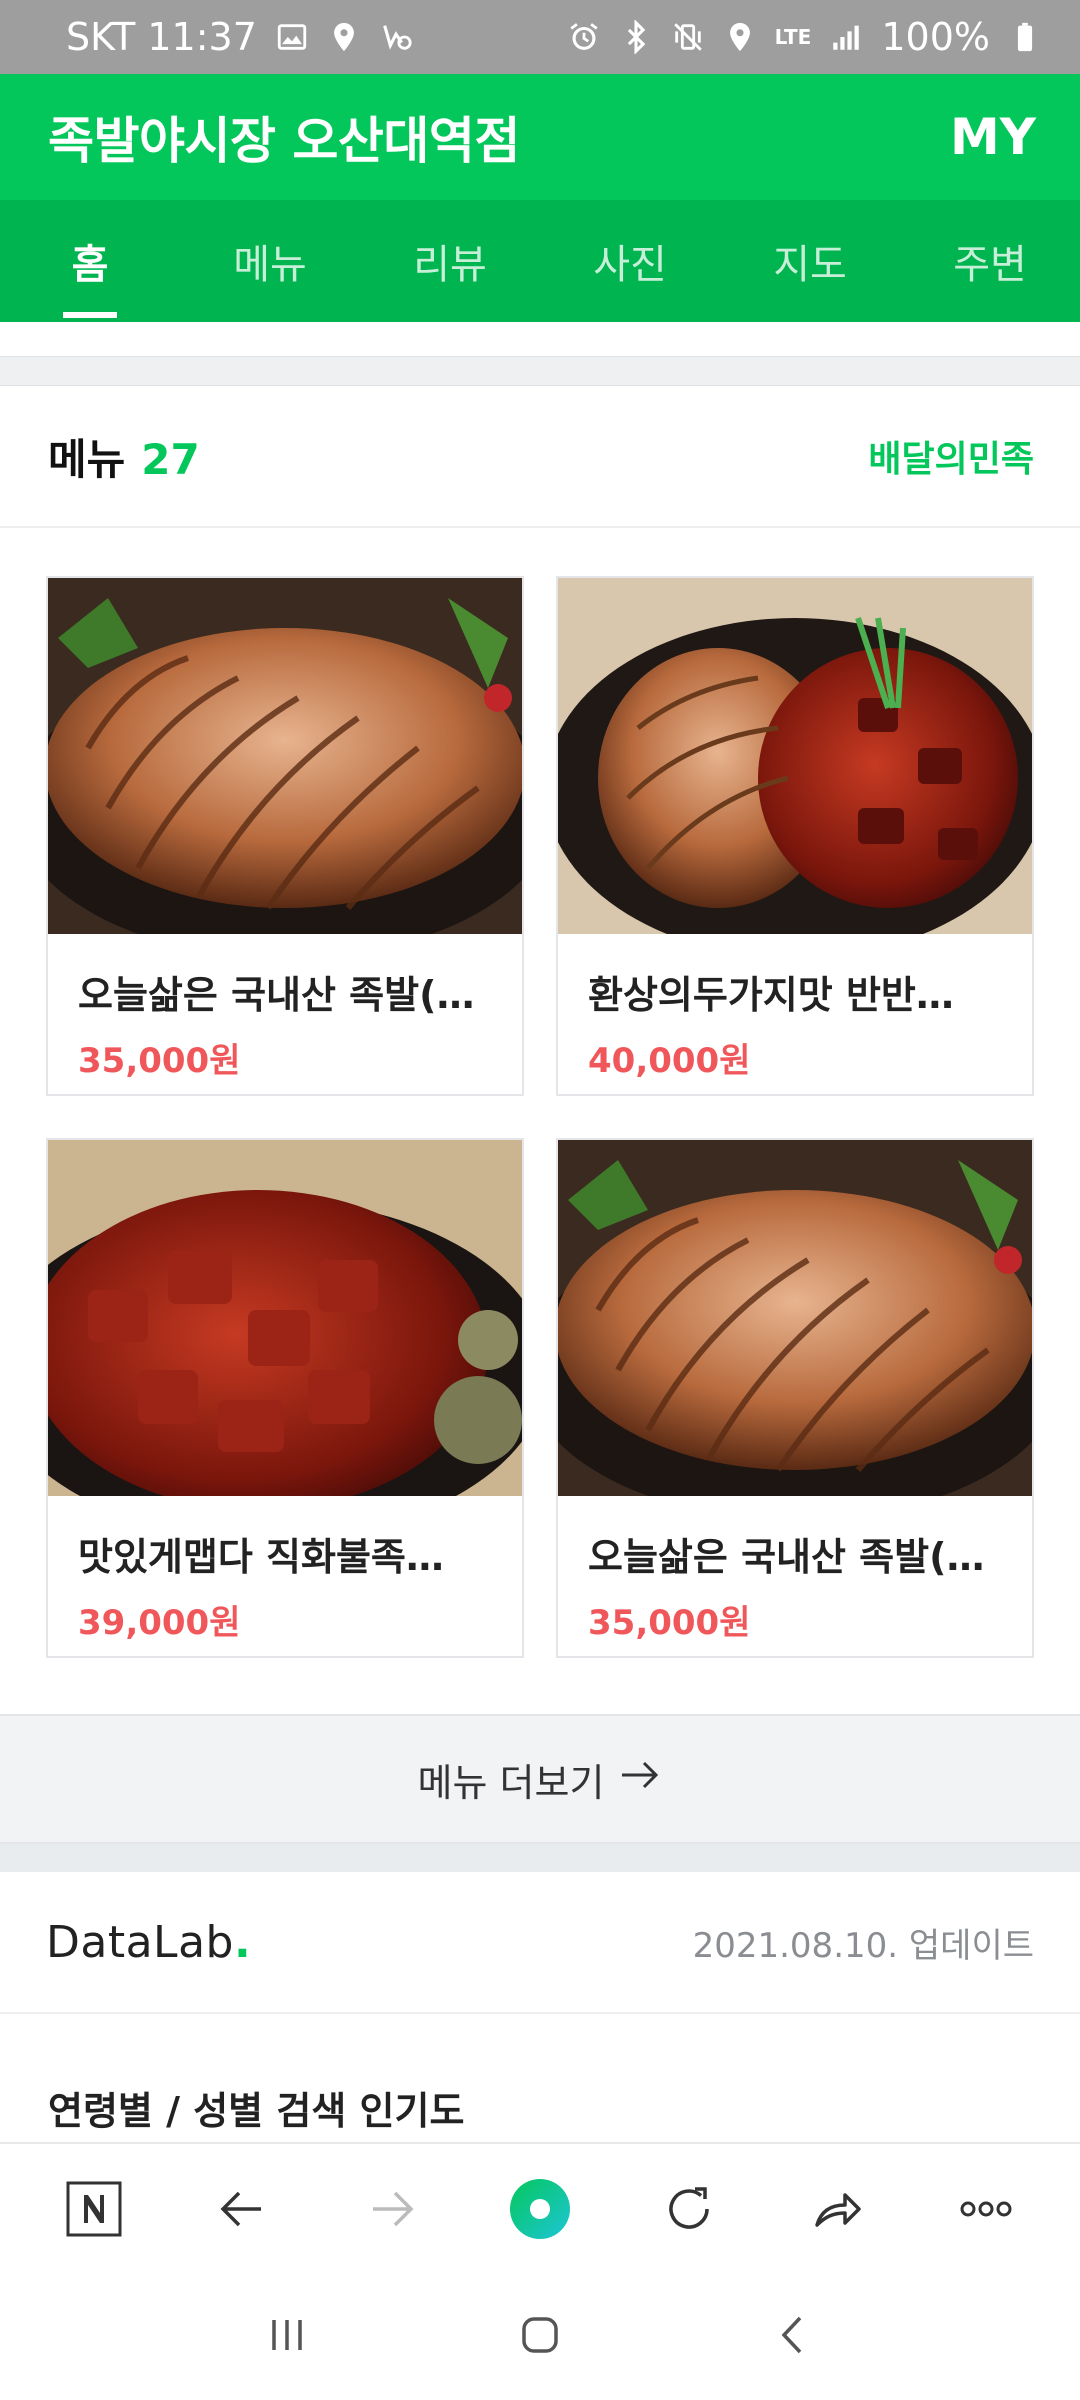  Describe the element at coordinates (863, 1945) in the screenshot. I see `datalab-updated: 2021.08.10. 업데이트` at that location.